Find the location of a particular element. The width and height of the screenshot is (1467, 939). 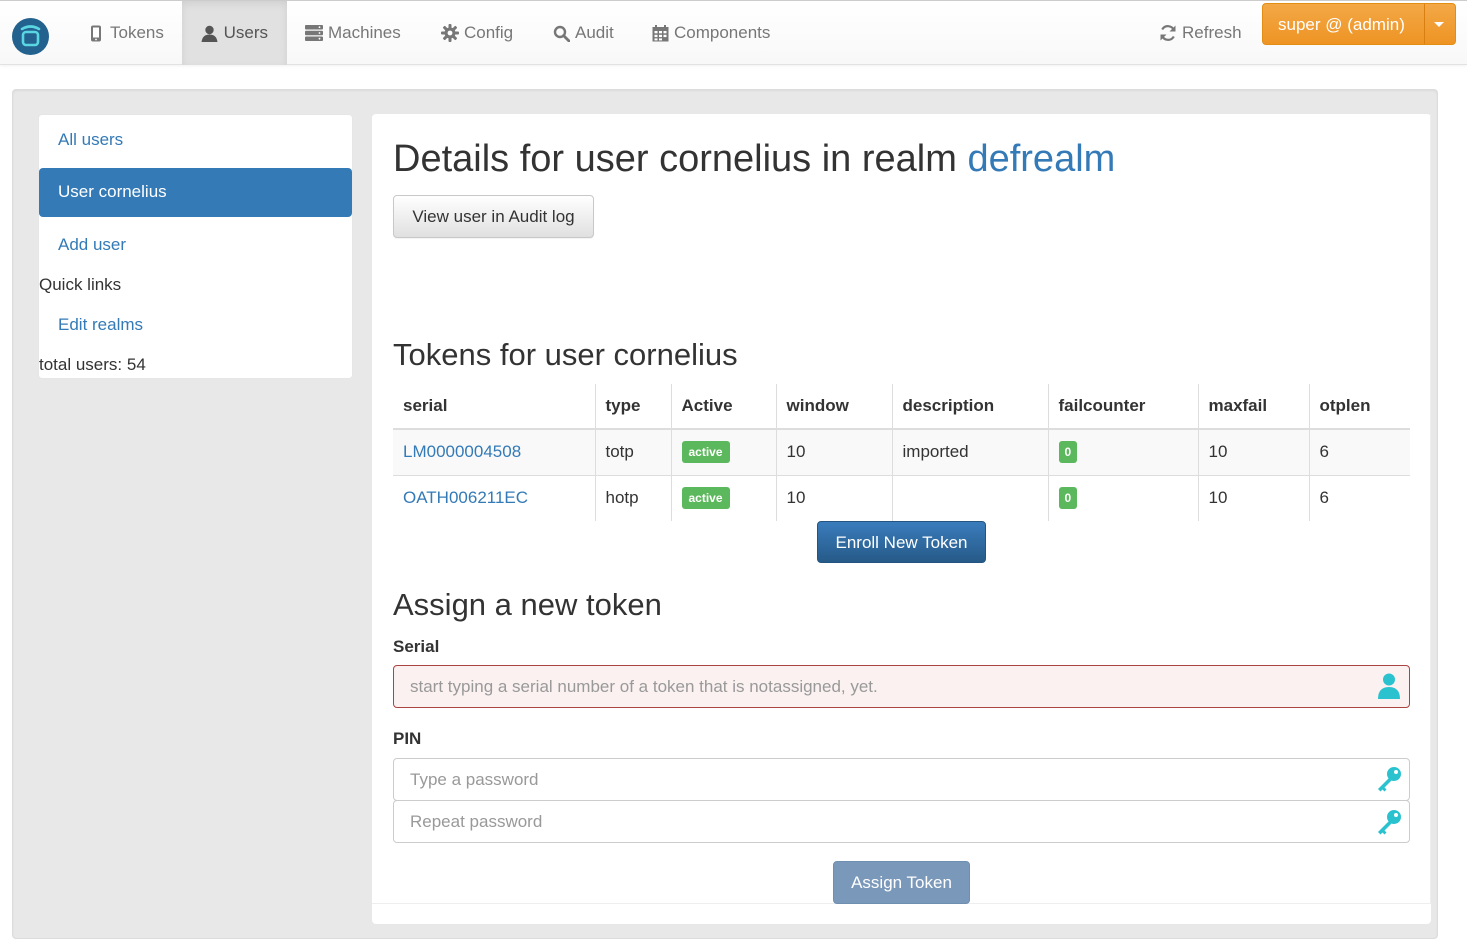

pin-input is located at coordinates (901, 779).